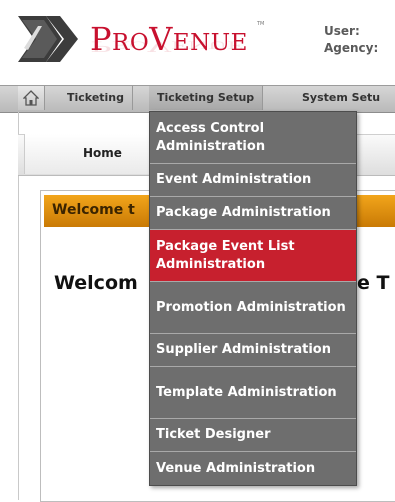 The image size is (395, 502). What do you see at coordinates (342, 31) in the screenshot?
I see `user-label: User:` at bounding box center [342, 31].